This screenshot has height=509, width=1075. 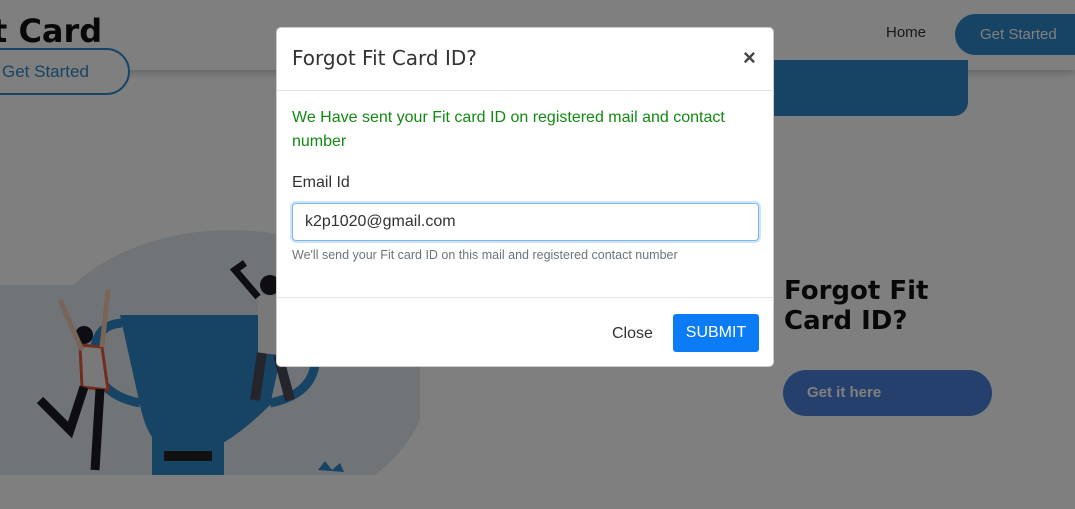 What do you see at coordinates (321, 182) in the screenshot?
I see `email-label: Email Id` at bounding box center [321, 182].